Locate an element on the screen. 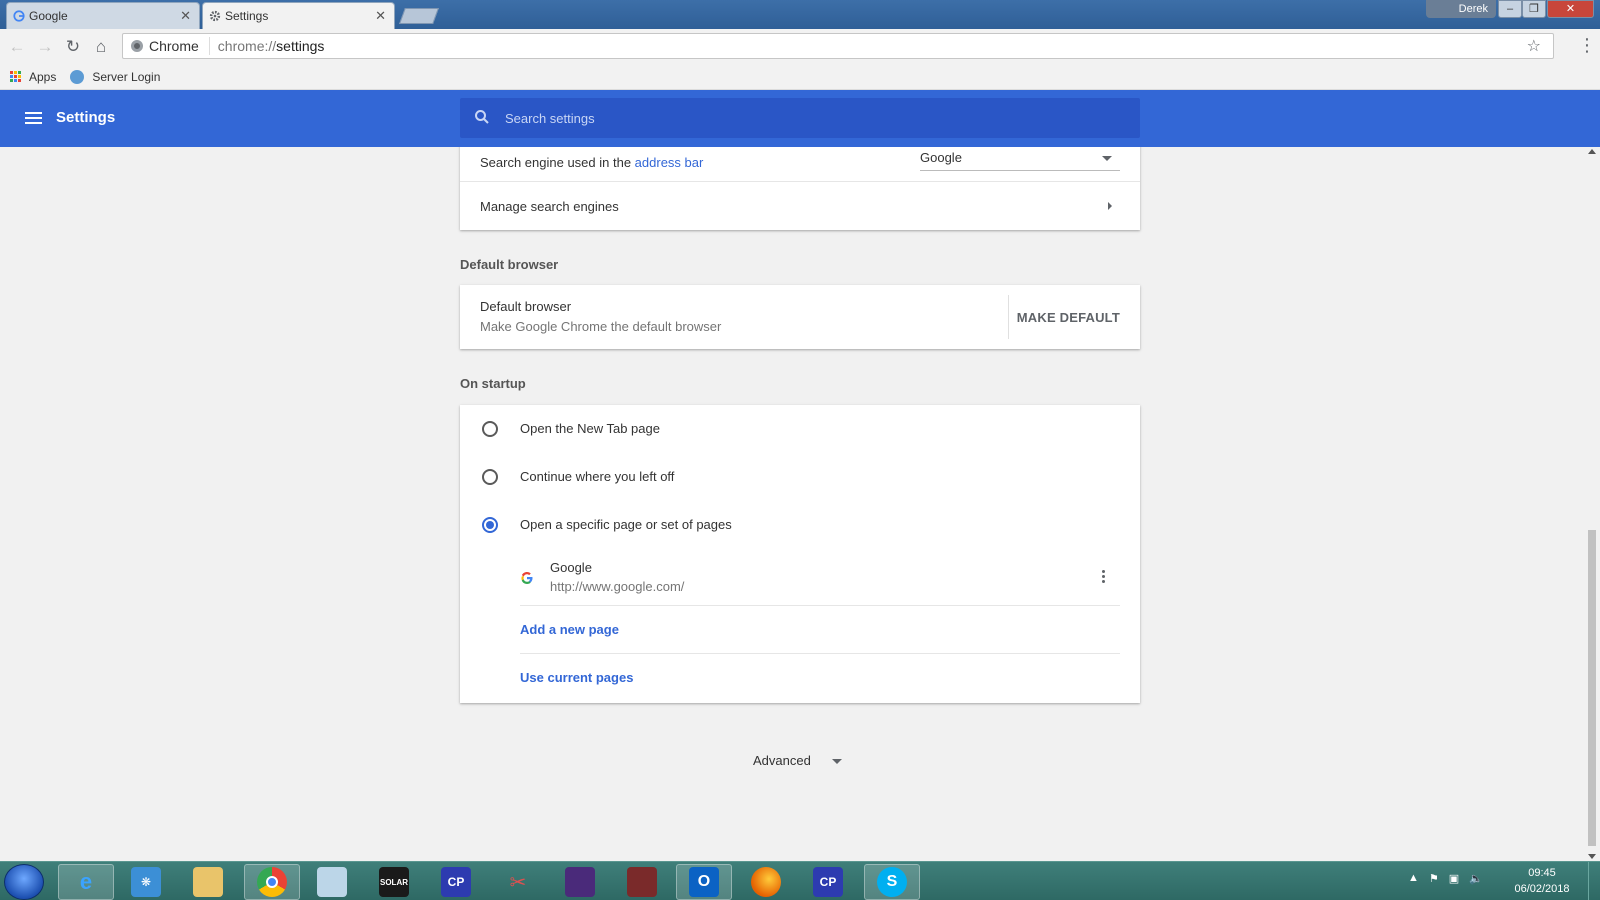 This screenshot has width=1600, height=900. new-tab-button is located at coordinates (419, 16).